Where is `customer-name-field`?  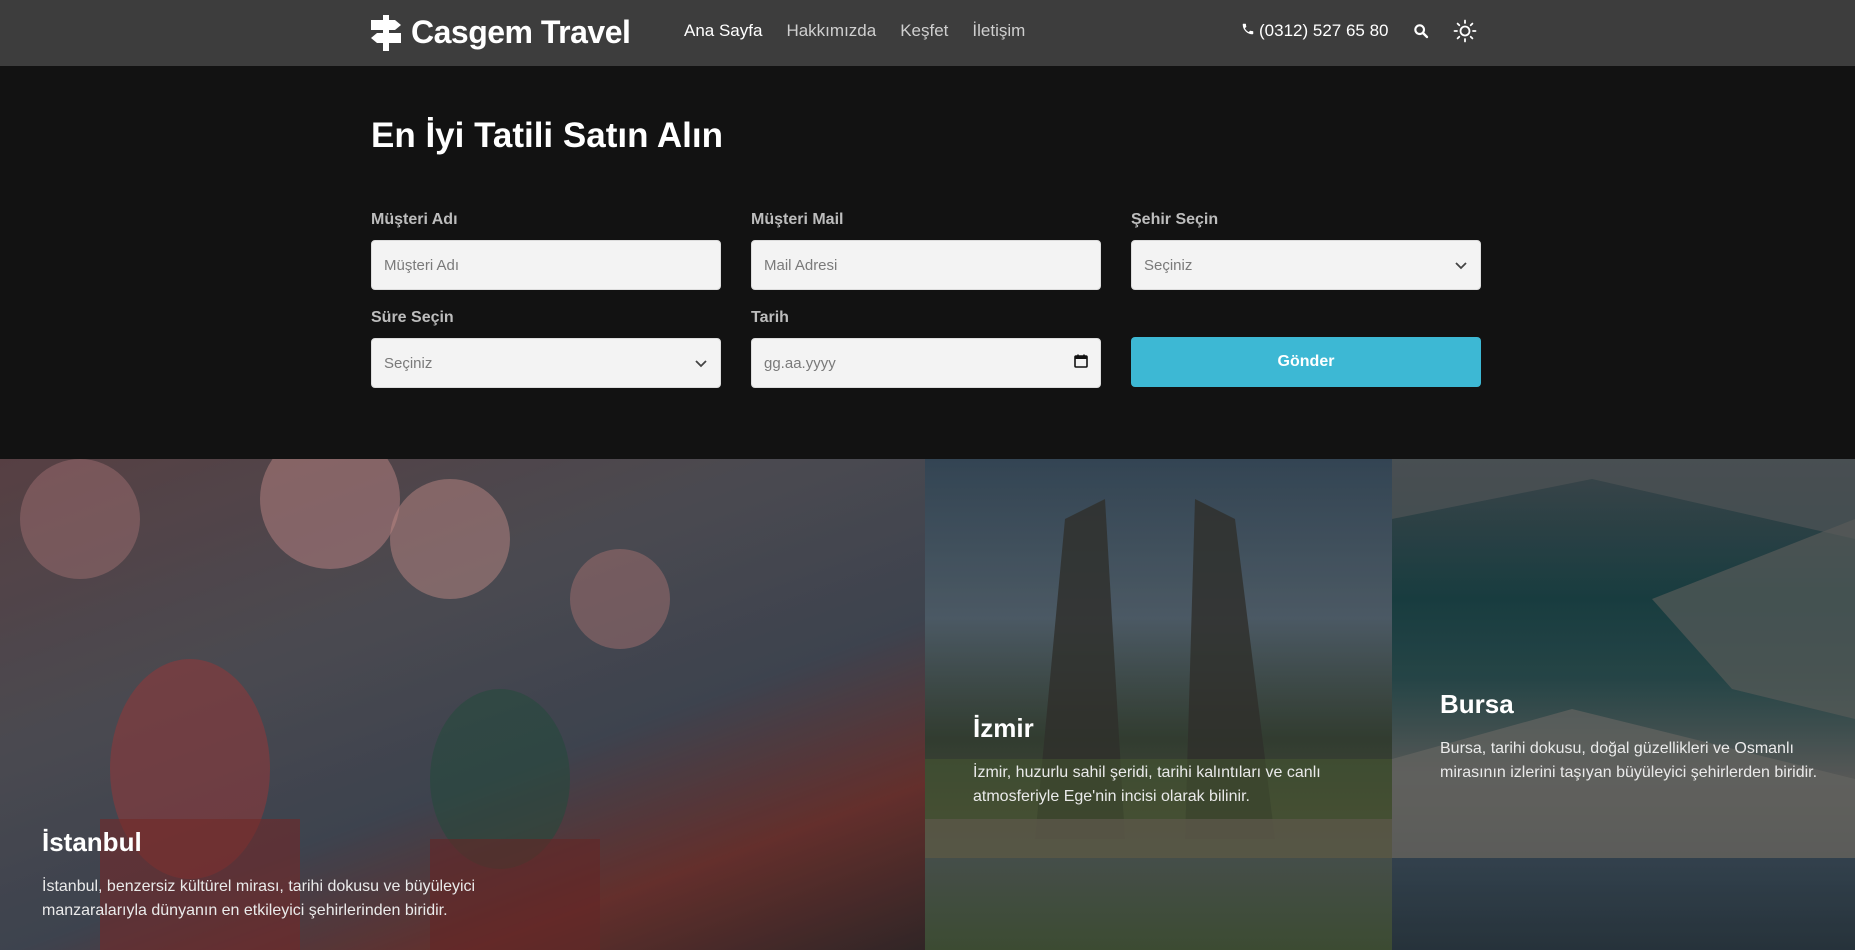 customer-name-field is located at coordinates (546, 265).